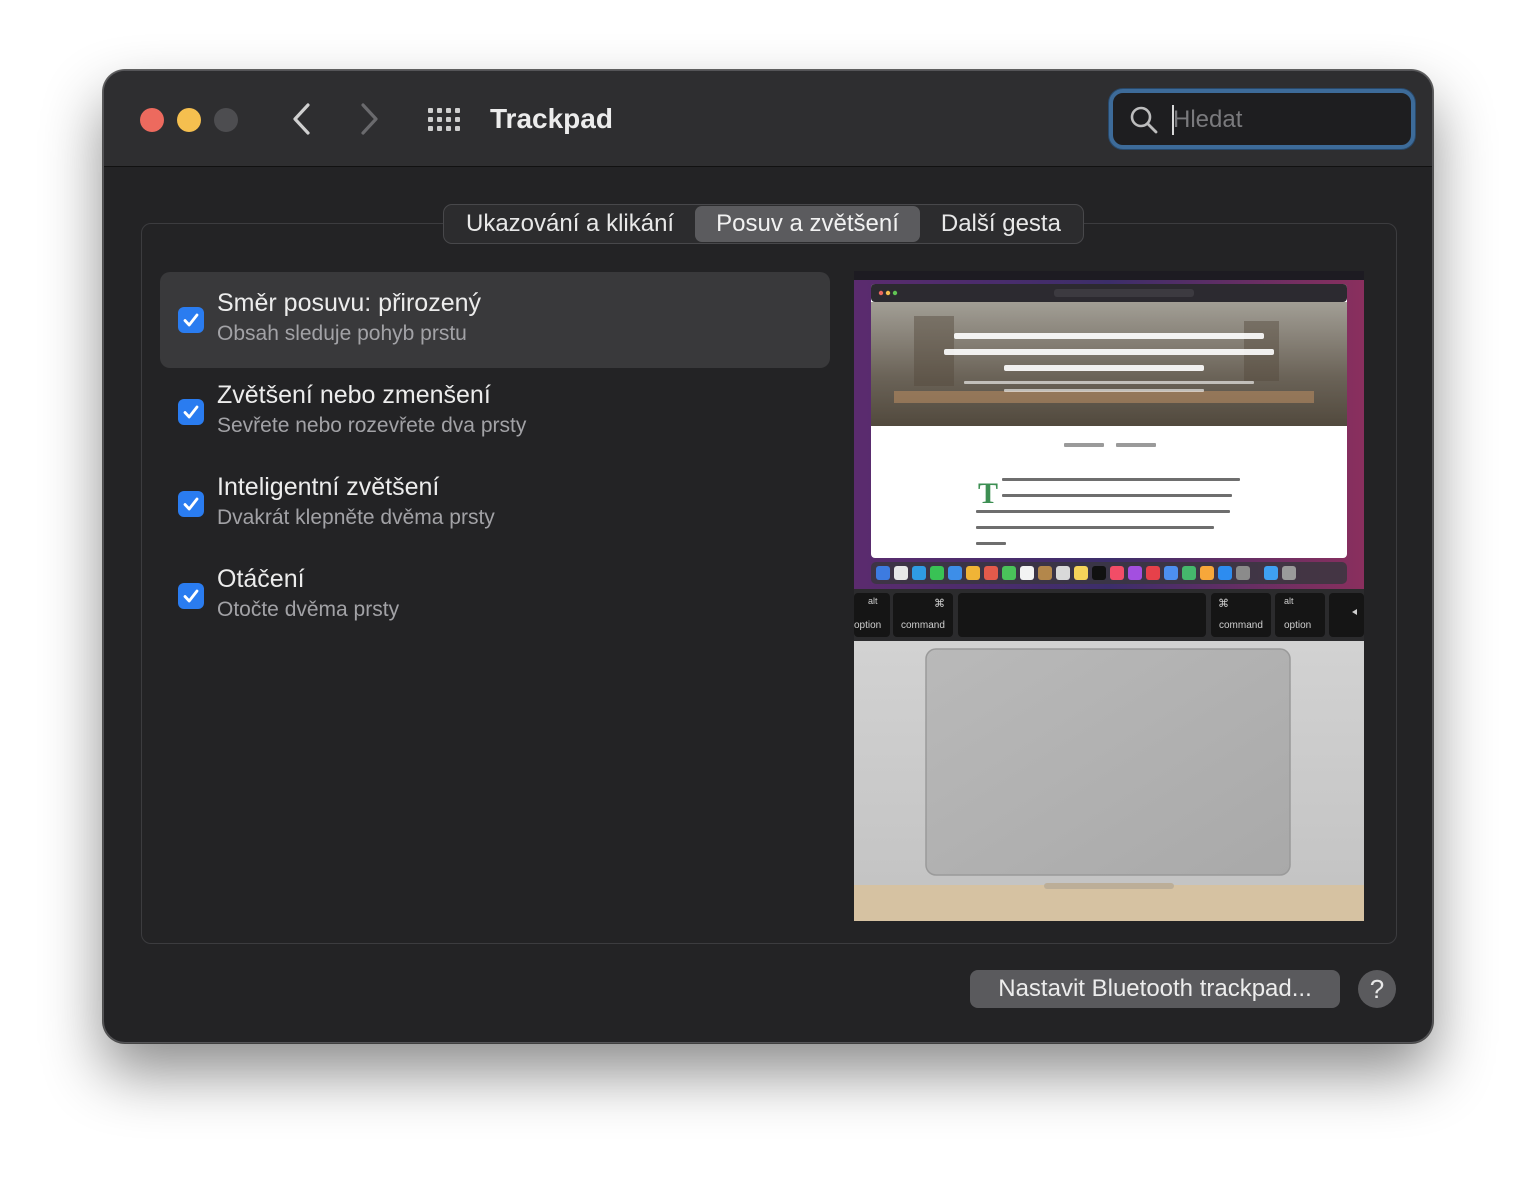 Image resolution: width=1536 pixels, height=1180 pixels. Describe the element at coordinates (939, 603) in the screenshot. I see `key-left-cmd-symbol: ⌘` at that location.